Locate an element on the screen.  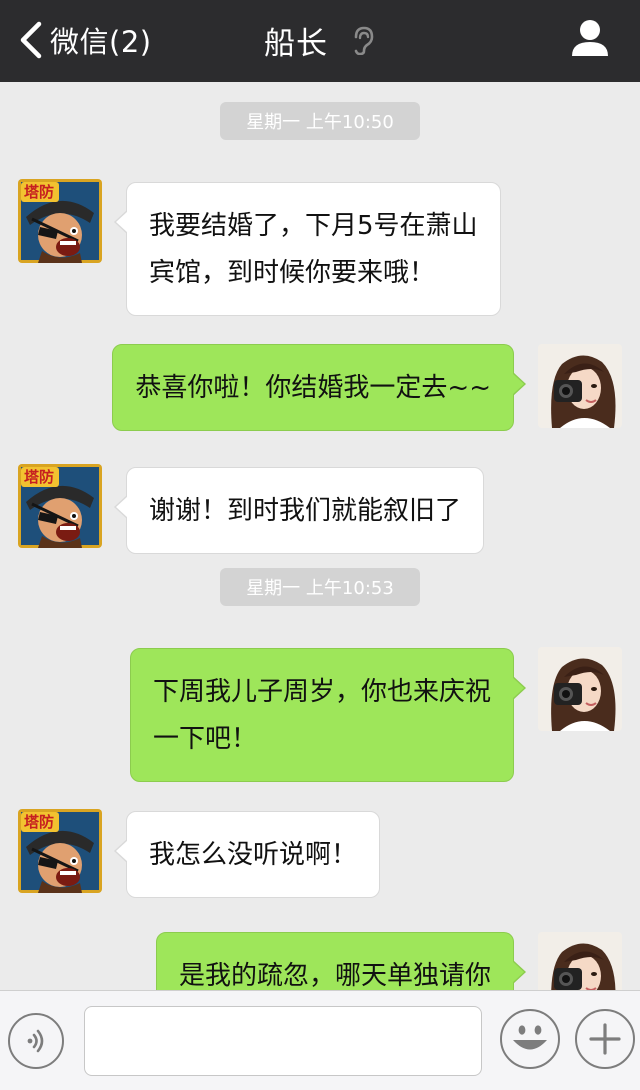
message-bubble-outgoing: 下周我儿子周岁，你也来庆祝 一下吧！ is located at coordinates (328, 715).